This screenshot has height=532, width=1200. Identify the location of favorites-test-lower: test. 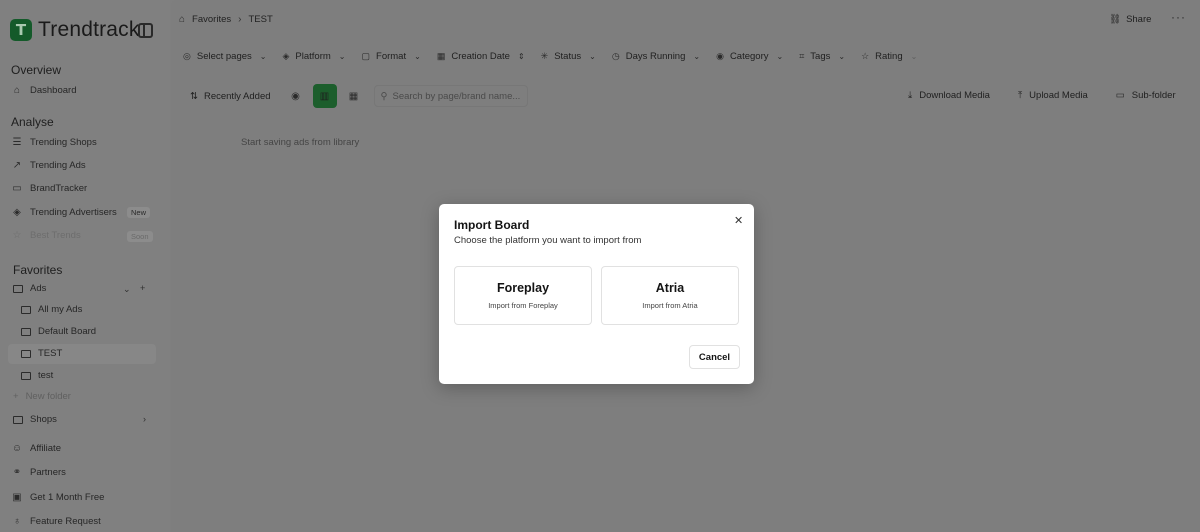
(37, 375).